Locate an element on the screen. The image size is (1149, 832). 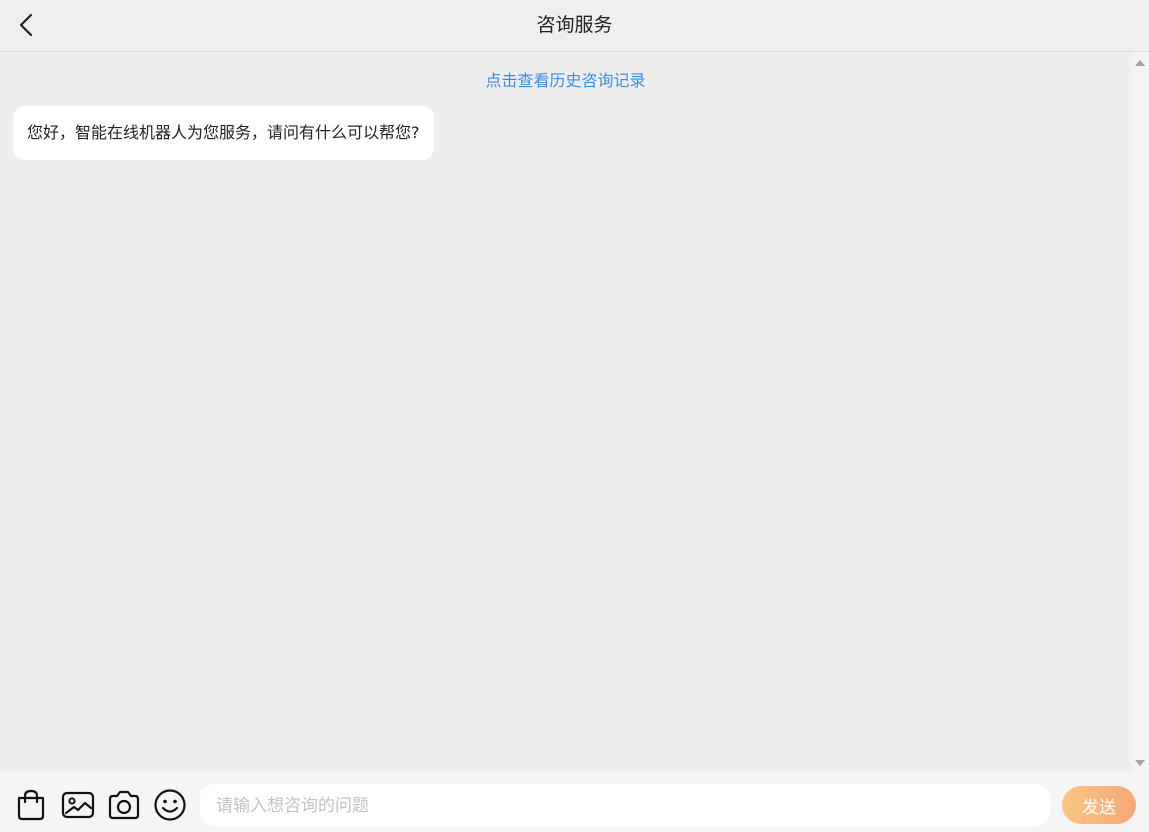
camera-icon is located at coordinates (124, 805).